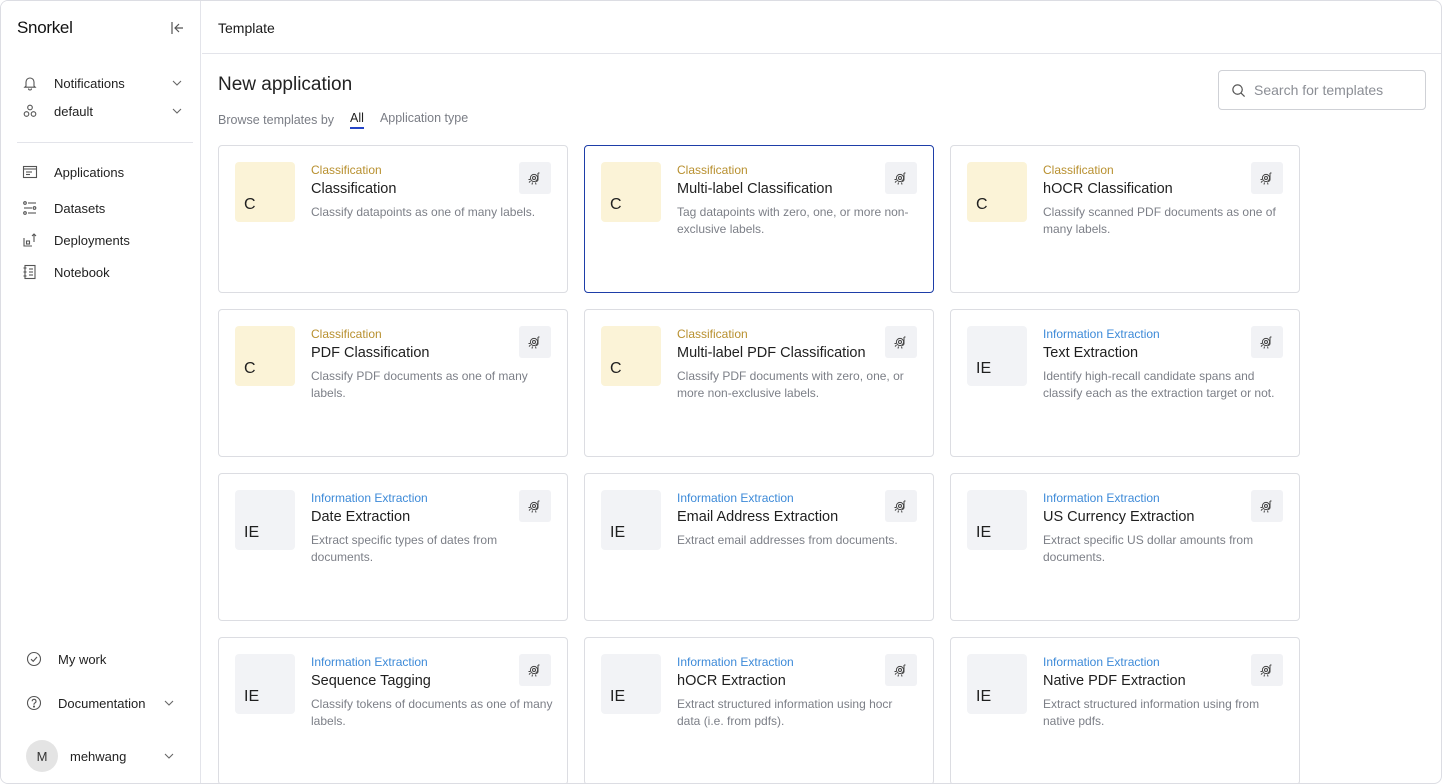 The image size is (1442, 784). I want to click on search-box, so click(1322, 90).